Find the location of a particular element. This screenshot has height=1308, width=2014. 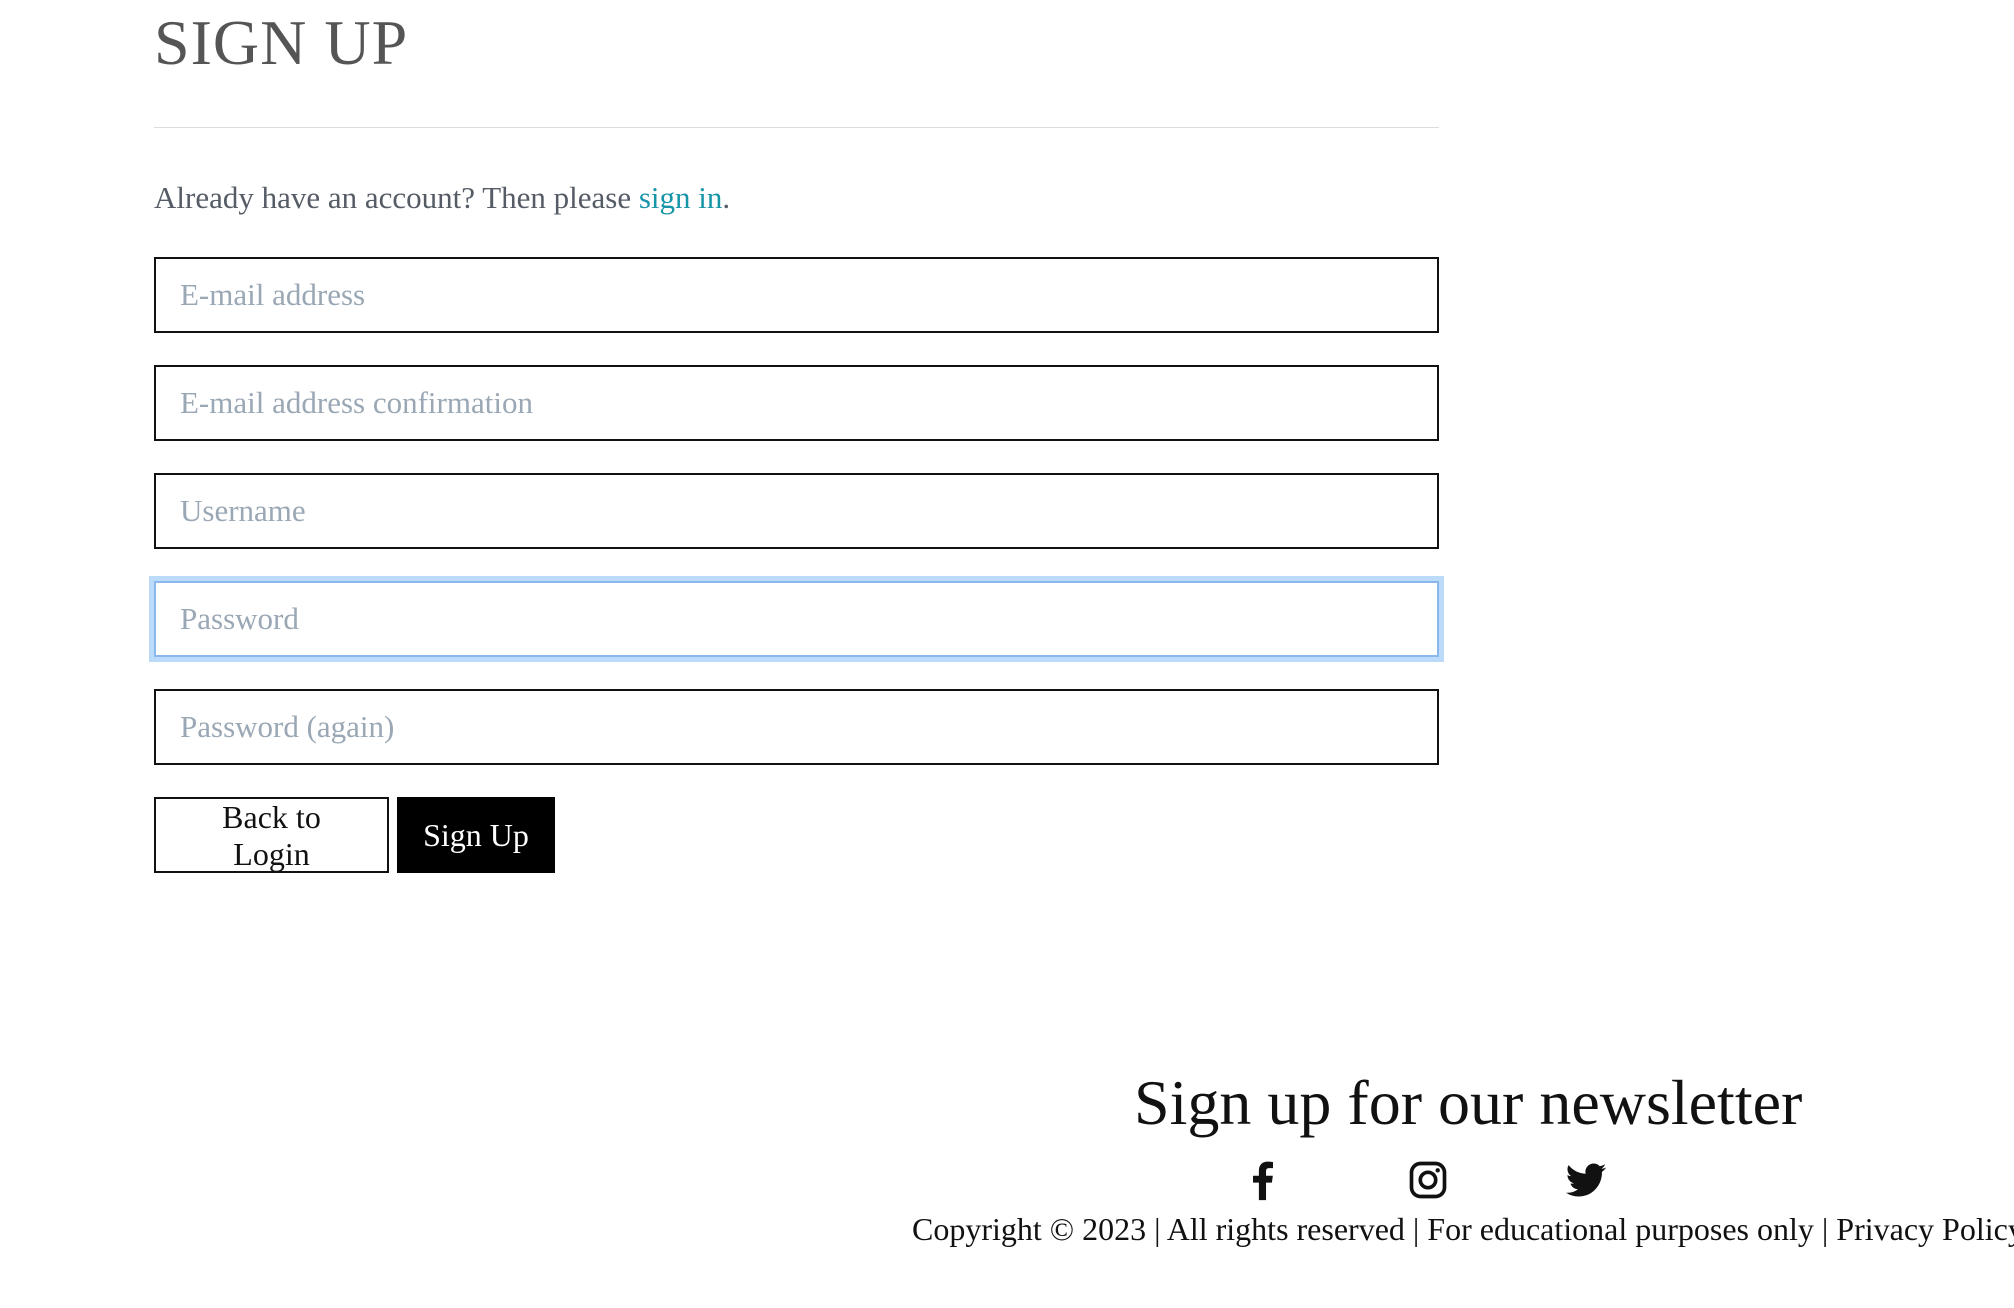

sign-in-link: sign in is located at coordinates (681, 197).